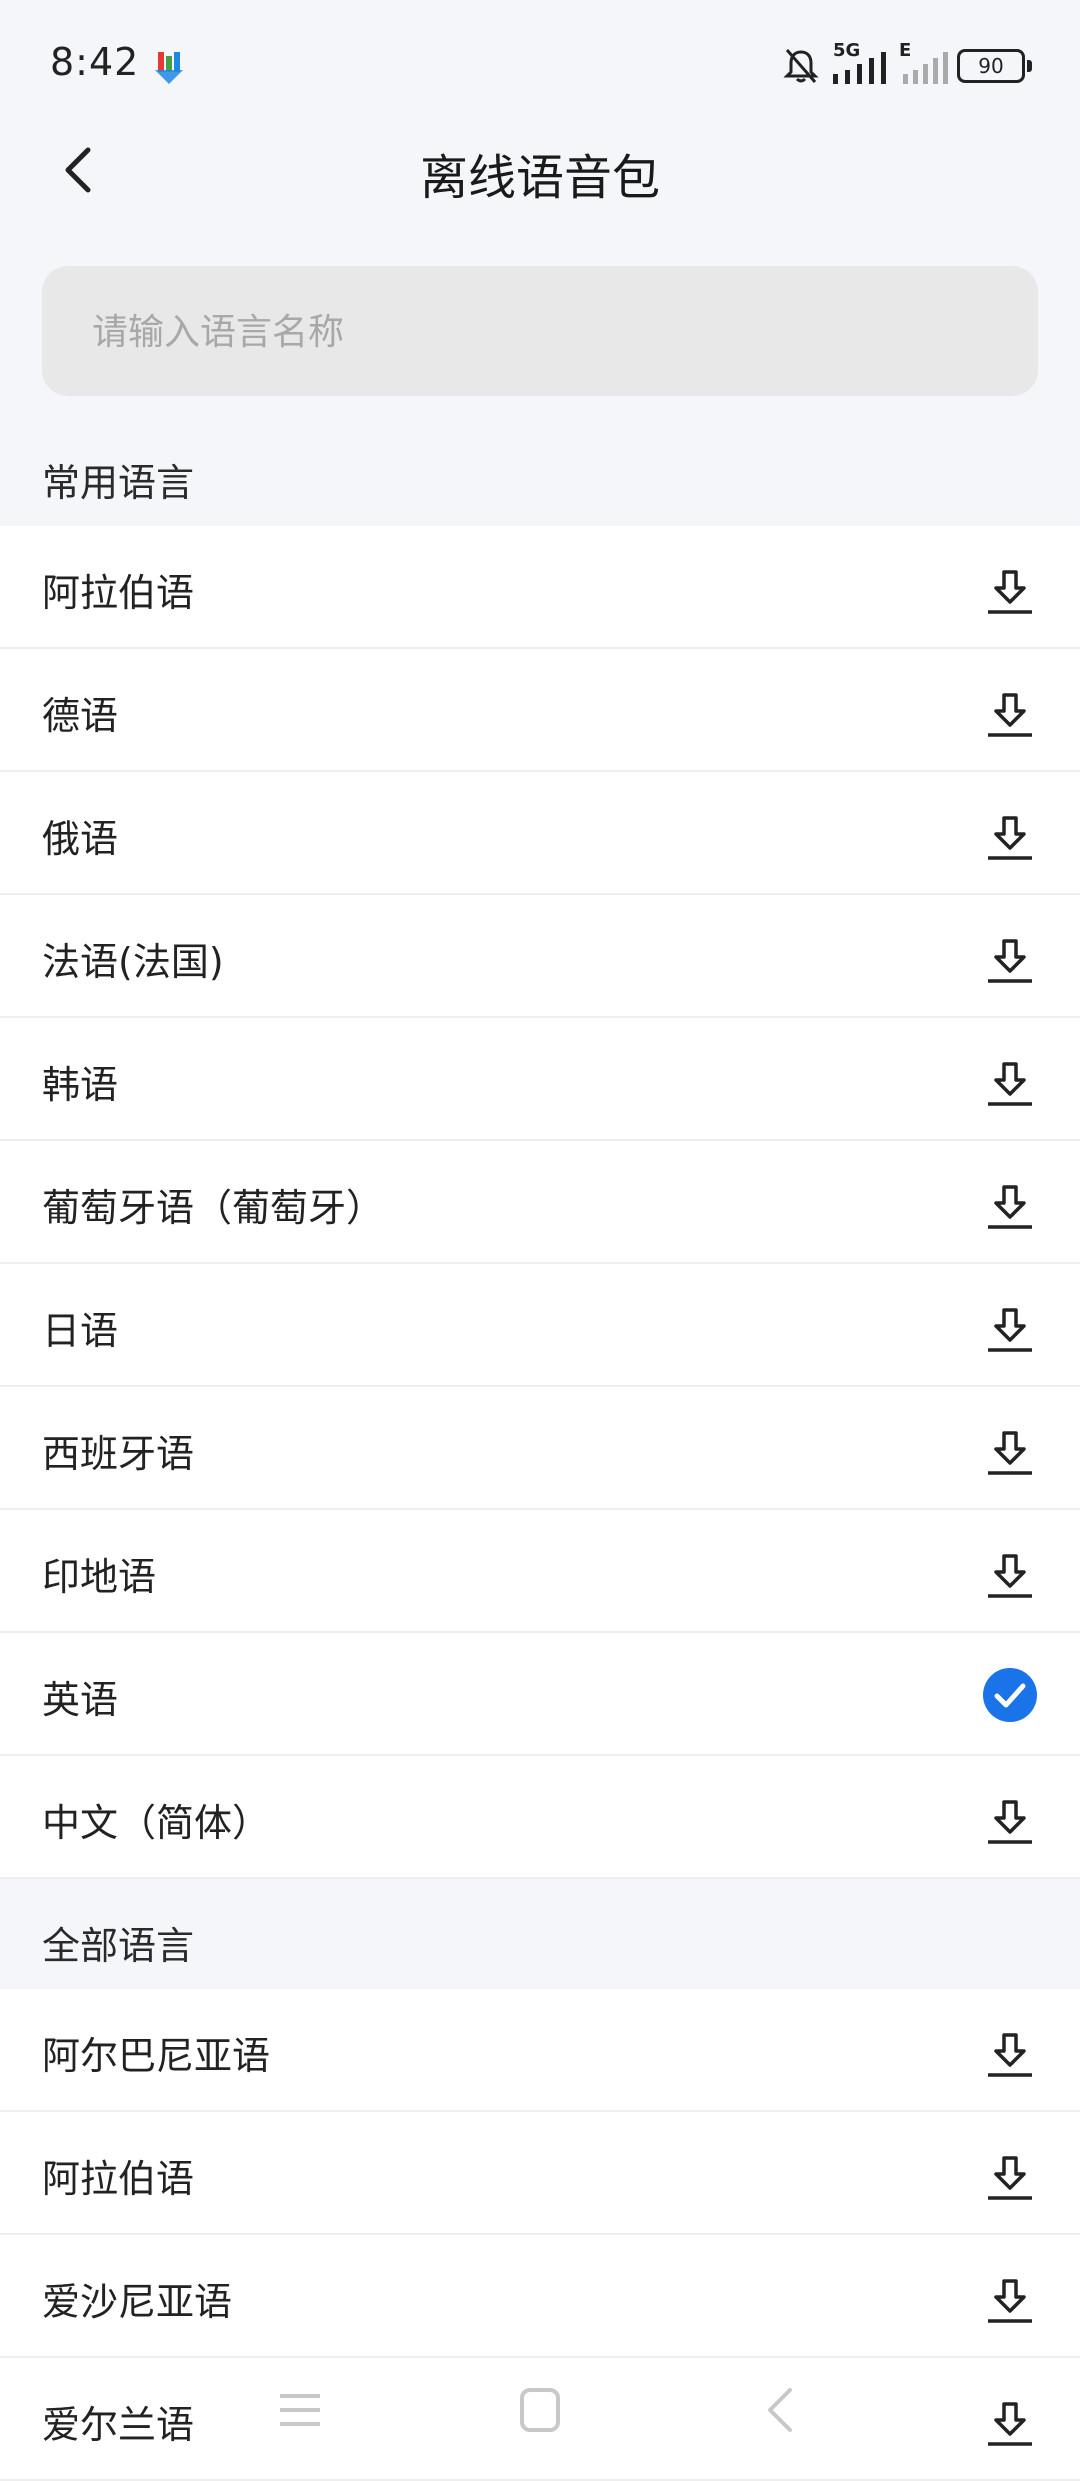 This screenshot has height=2481, width=1080. I want to click on list-item: 德语, so click(540, 710).